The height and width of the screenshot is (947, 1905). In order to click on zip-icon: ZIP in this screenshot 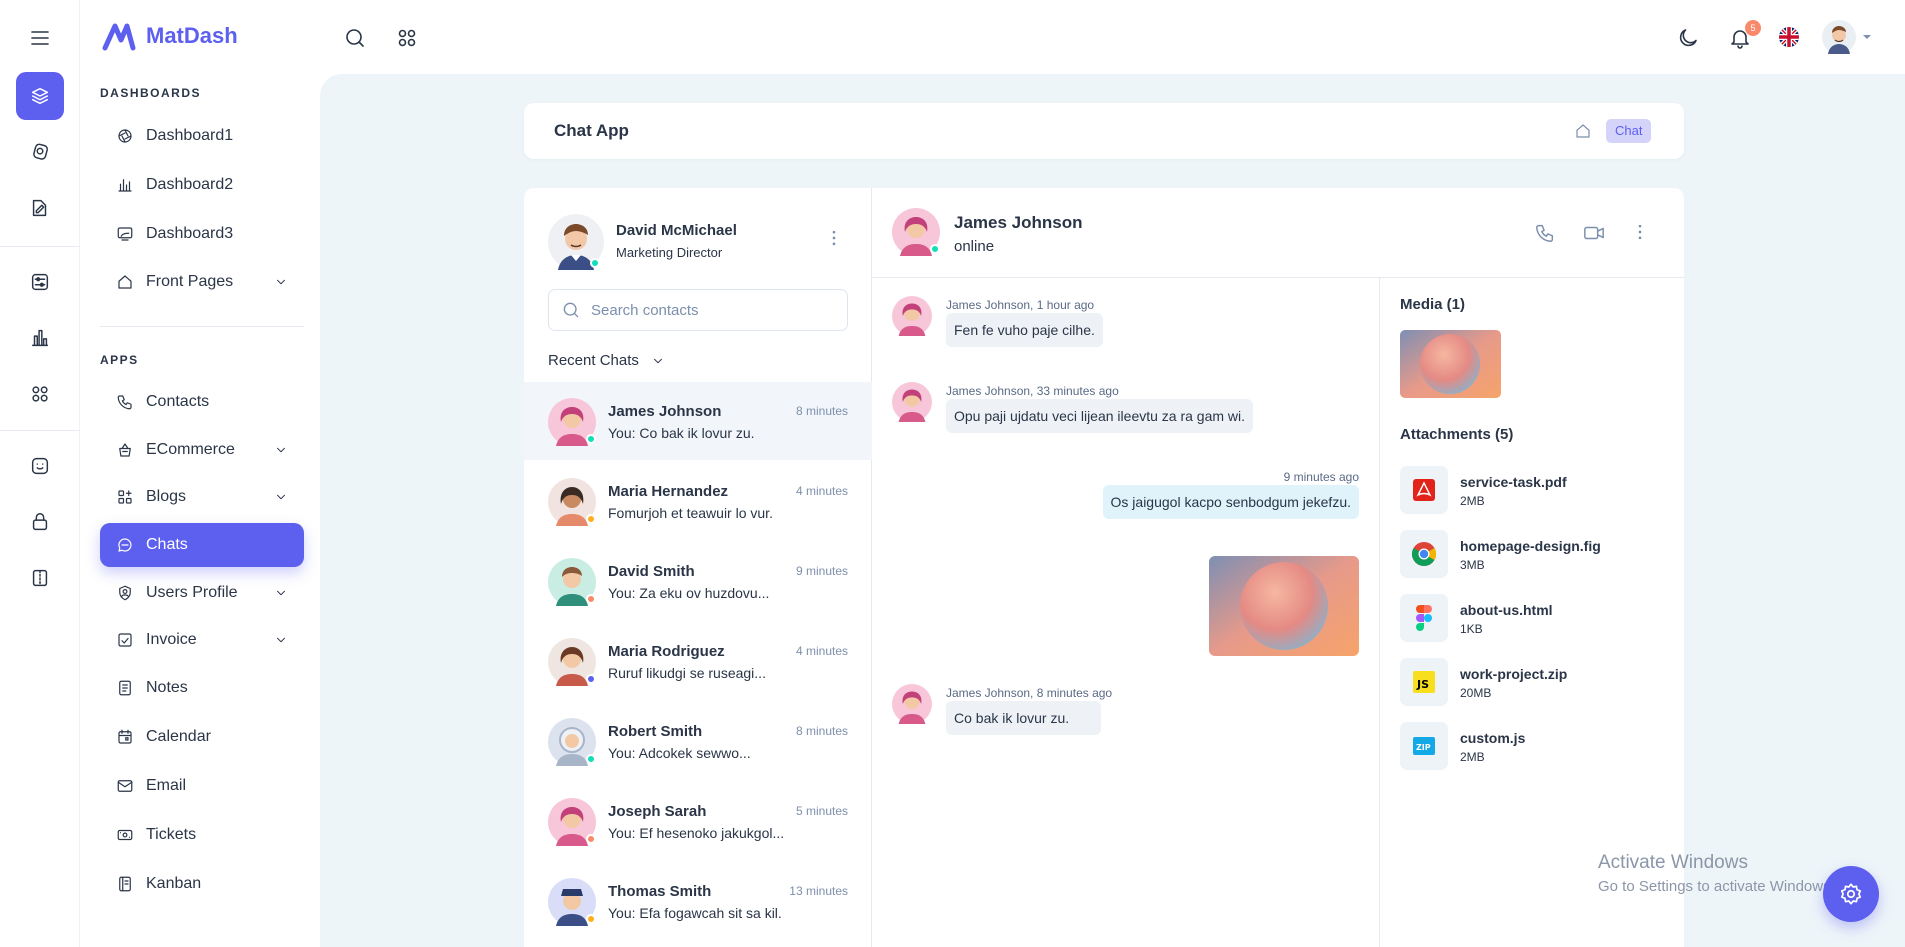, I will do `click(1424, 746)`.